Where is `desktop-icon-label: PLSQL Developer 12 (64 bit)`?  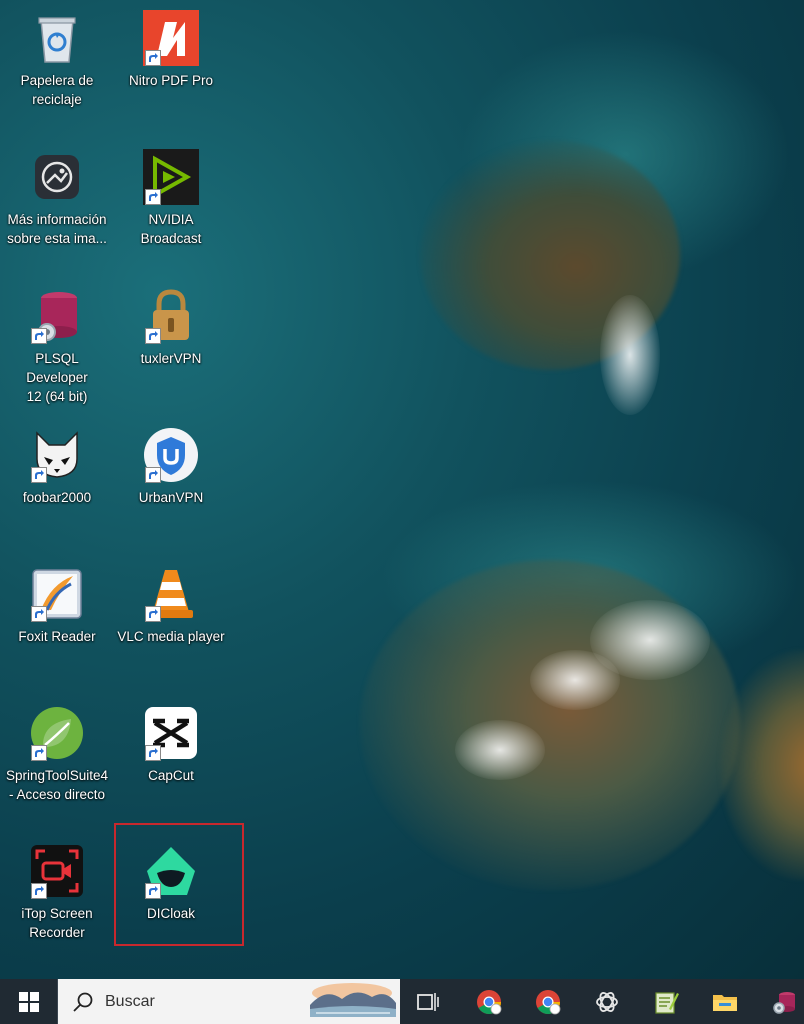 desktop-icon-label: PLSQL Developer 12 (64 bit) is located at coordinates (57, 377).